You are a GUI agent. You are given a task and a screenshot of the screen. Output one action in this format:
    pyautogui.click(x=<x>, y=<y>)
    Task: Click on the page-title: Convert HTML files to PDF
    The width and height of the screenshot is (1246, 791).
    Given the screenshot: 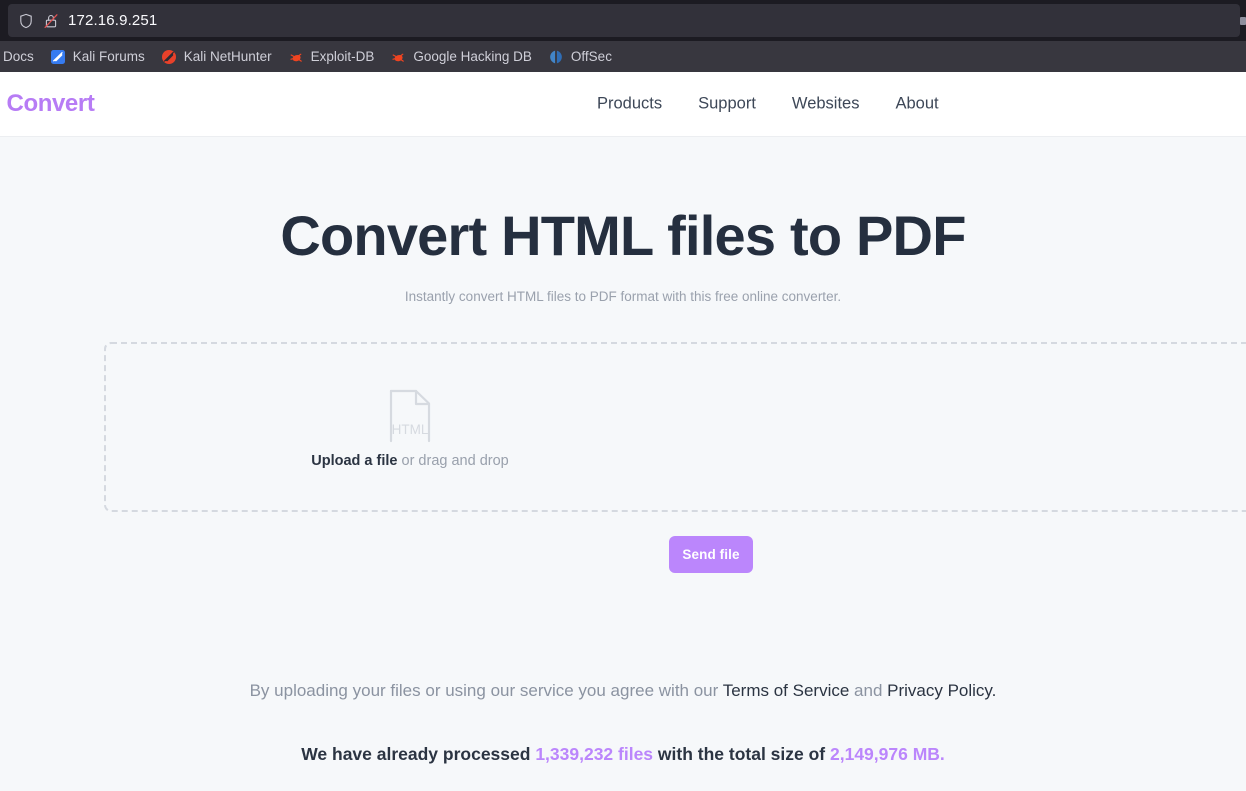 What is the action you would take?
    pyautogui.click(x=623, y=235)
    